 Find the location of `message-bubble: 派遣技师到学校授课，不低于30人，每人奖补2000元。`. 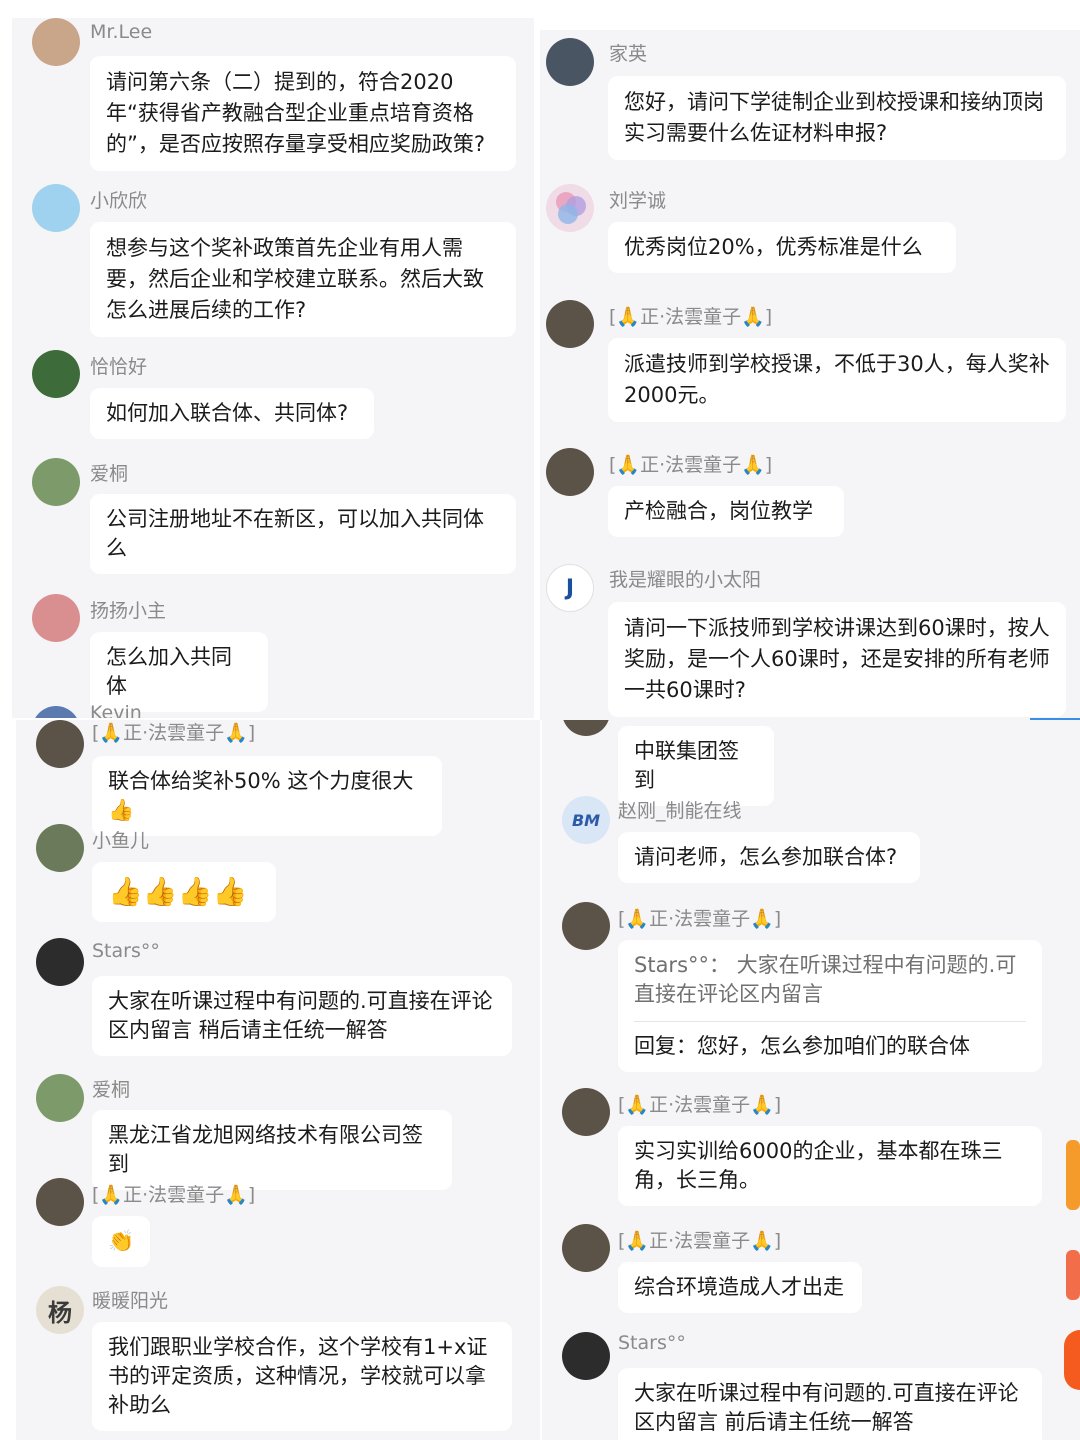

message-bubble: 派遣技师到学校授课，不低于30人，每人奖补2000元。 is located at coordinates (837, 380).